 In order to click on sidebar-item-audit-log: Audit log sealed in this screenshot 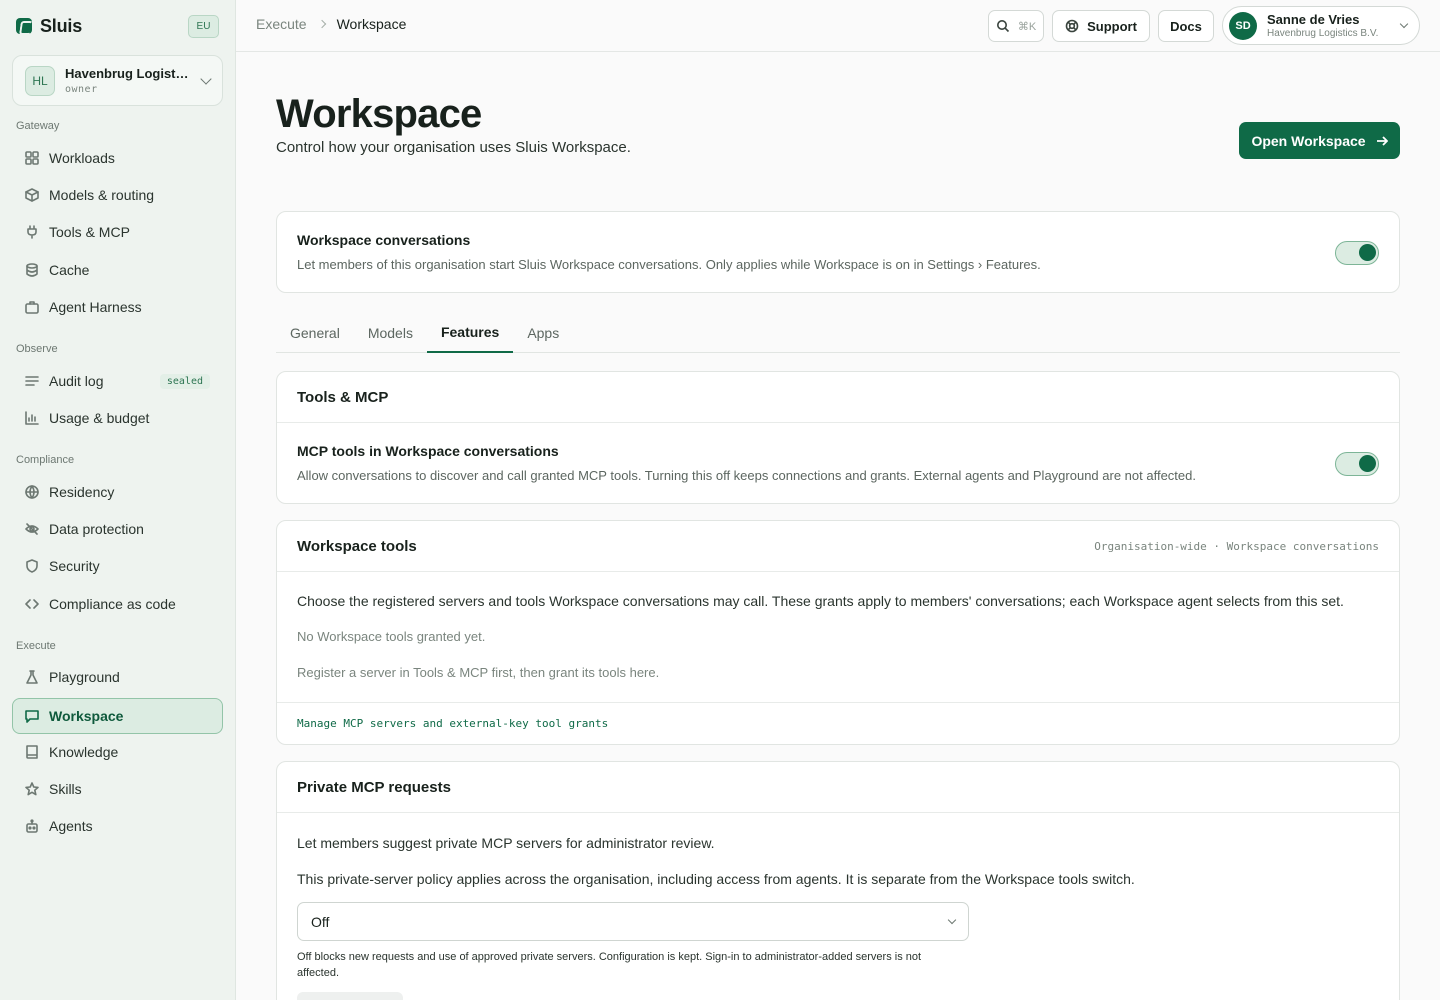, I will do `click(117, 381)`.